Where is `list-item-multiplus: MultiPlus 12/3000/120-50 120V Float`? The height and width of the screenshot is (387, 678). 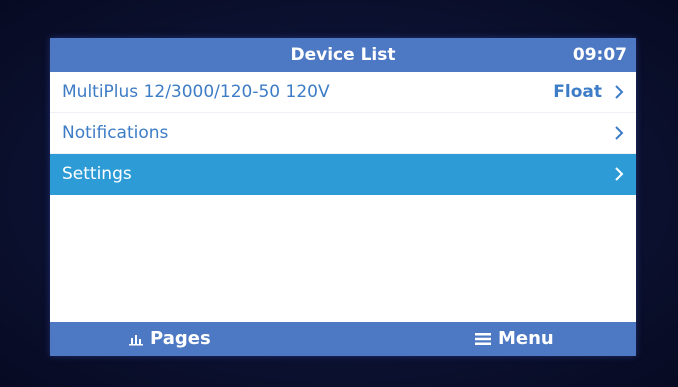 list-item-multiplus: MultiPlus 12/3000/120-50 120V Float is located at coordinates (343, 92).